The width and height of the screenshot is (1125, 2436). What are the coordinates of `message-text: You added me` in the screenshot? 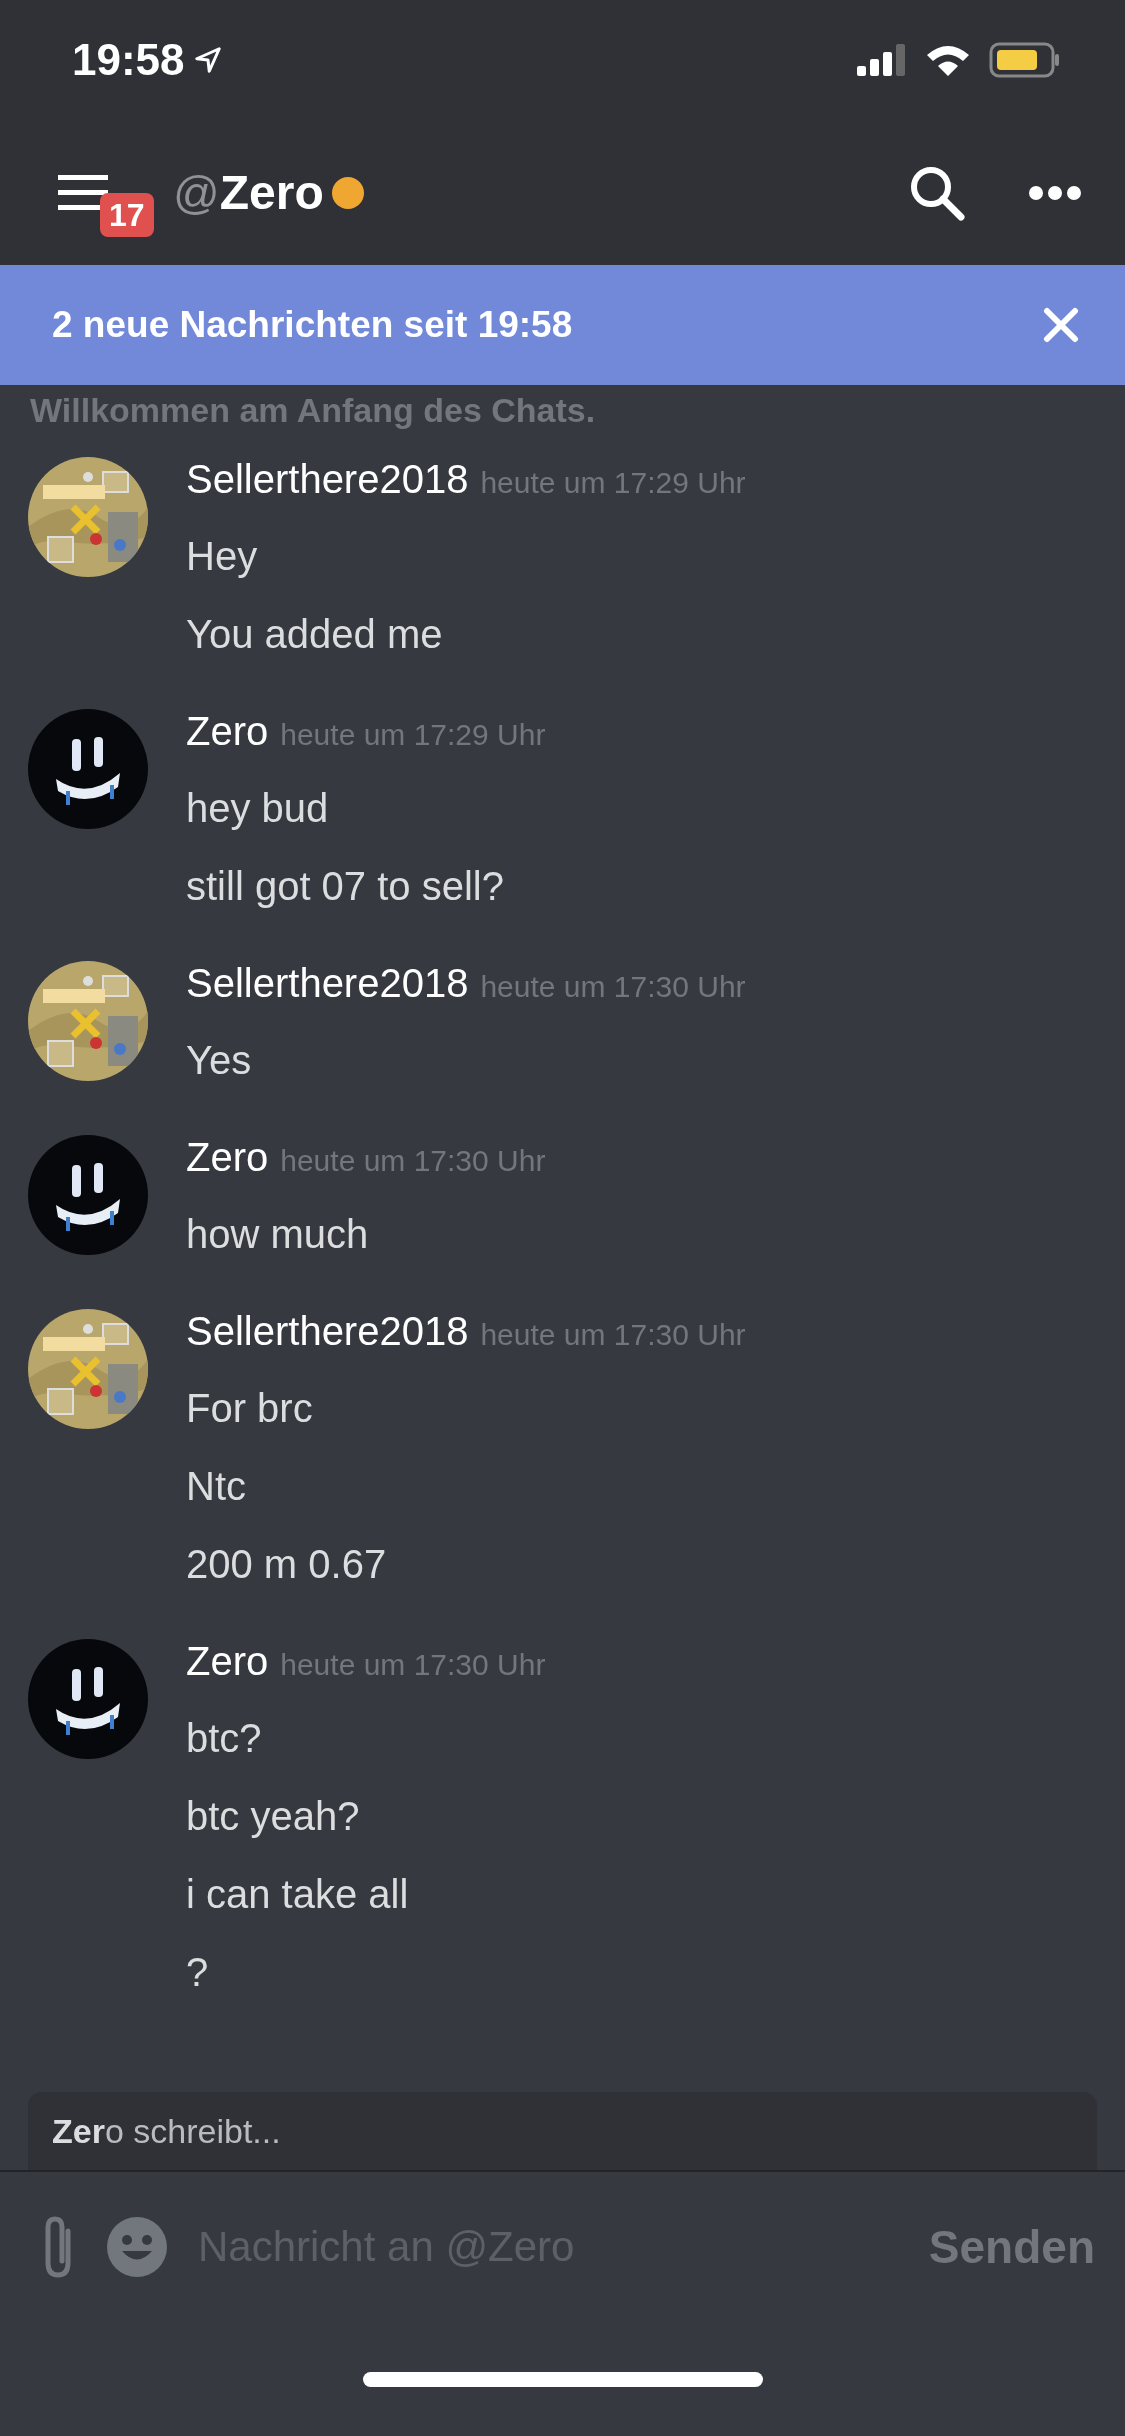 It's located at (314, 634).